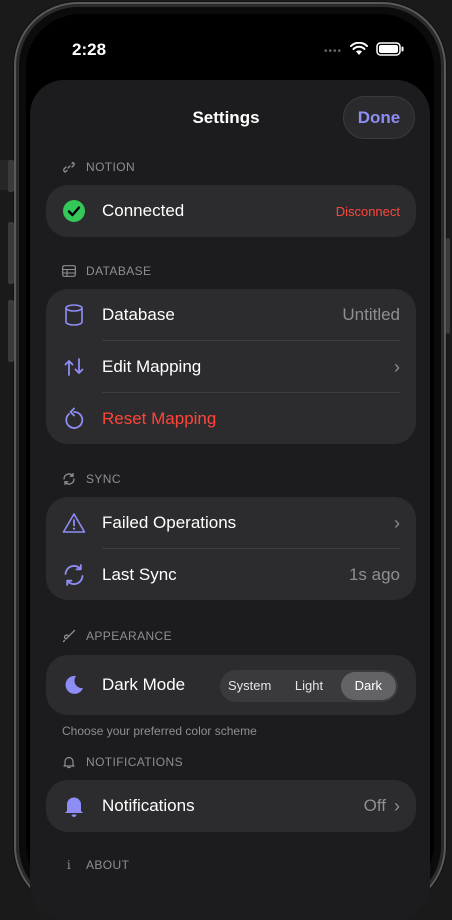 Image resolution: width=452 pixels, height=920 pixels. What do you see at coordinates (74, 806) in the screenshot?
I see `bell-icon` at bounding box center [74, 806].